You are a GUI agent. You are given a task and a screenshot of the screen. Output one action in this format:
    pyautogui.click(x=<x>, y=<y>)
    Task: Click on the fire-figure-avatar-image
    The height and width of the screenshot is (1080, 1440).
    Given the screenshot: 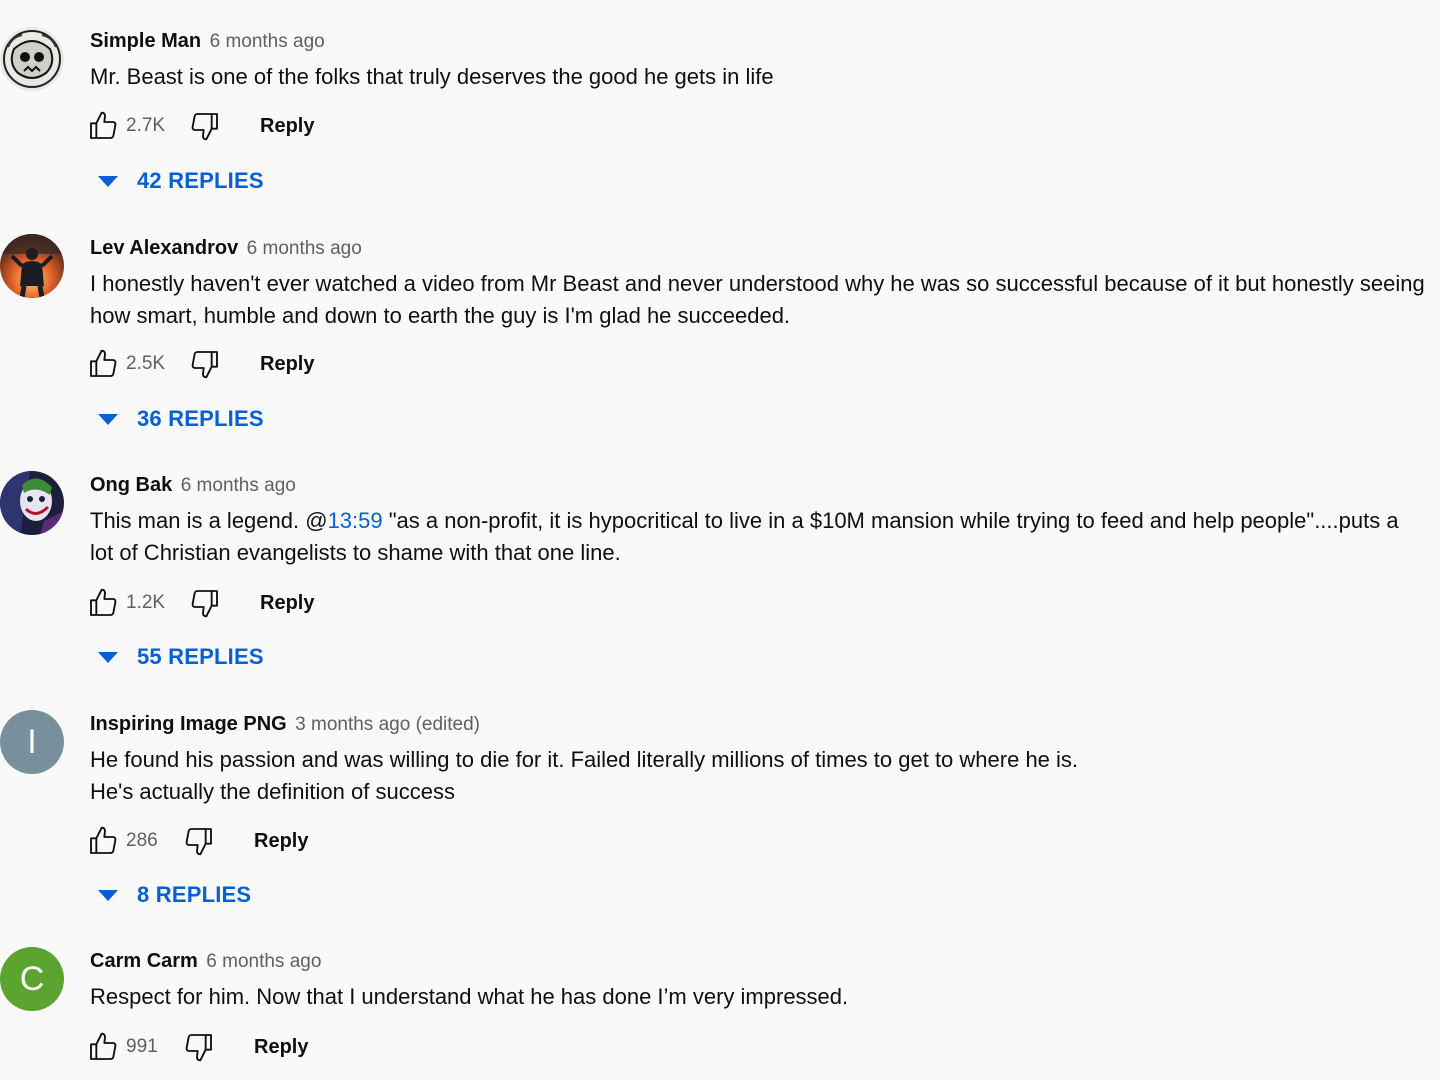 What is the action you would take?
    pyautogui.click(x=32, y=266)
    